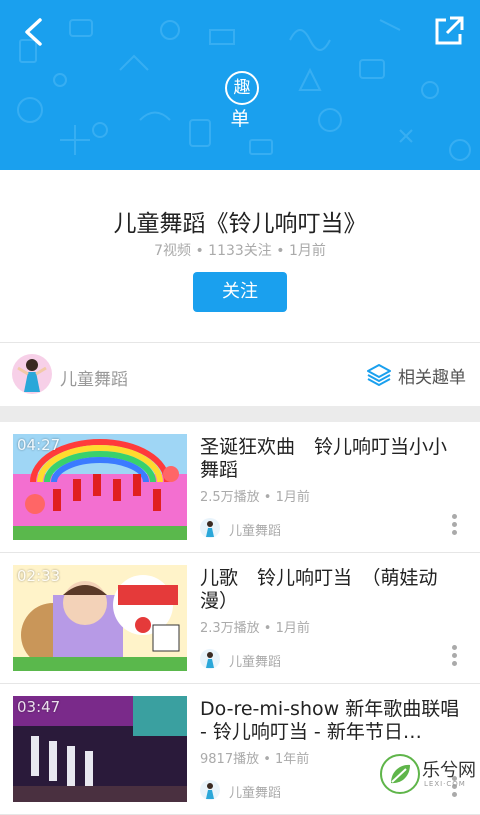 This screenshot has width=480, height=815. Describe the element at coordinates (445, 784) in the screenshot. I see `watermark-subtext: LEXI·COM` at that location.